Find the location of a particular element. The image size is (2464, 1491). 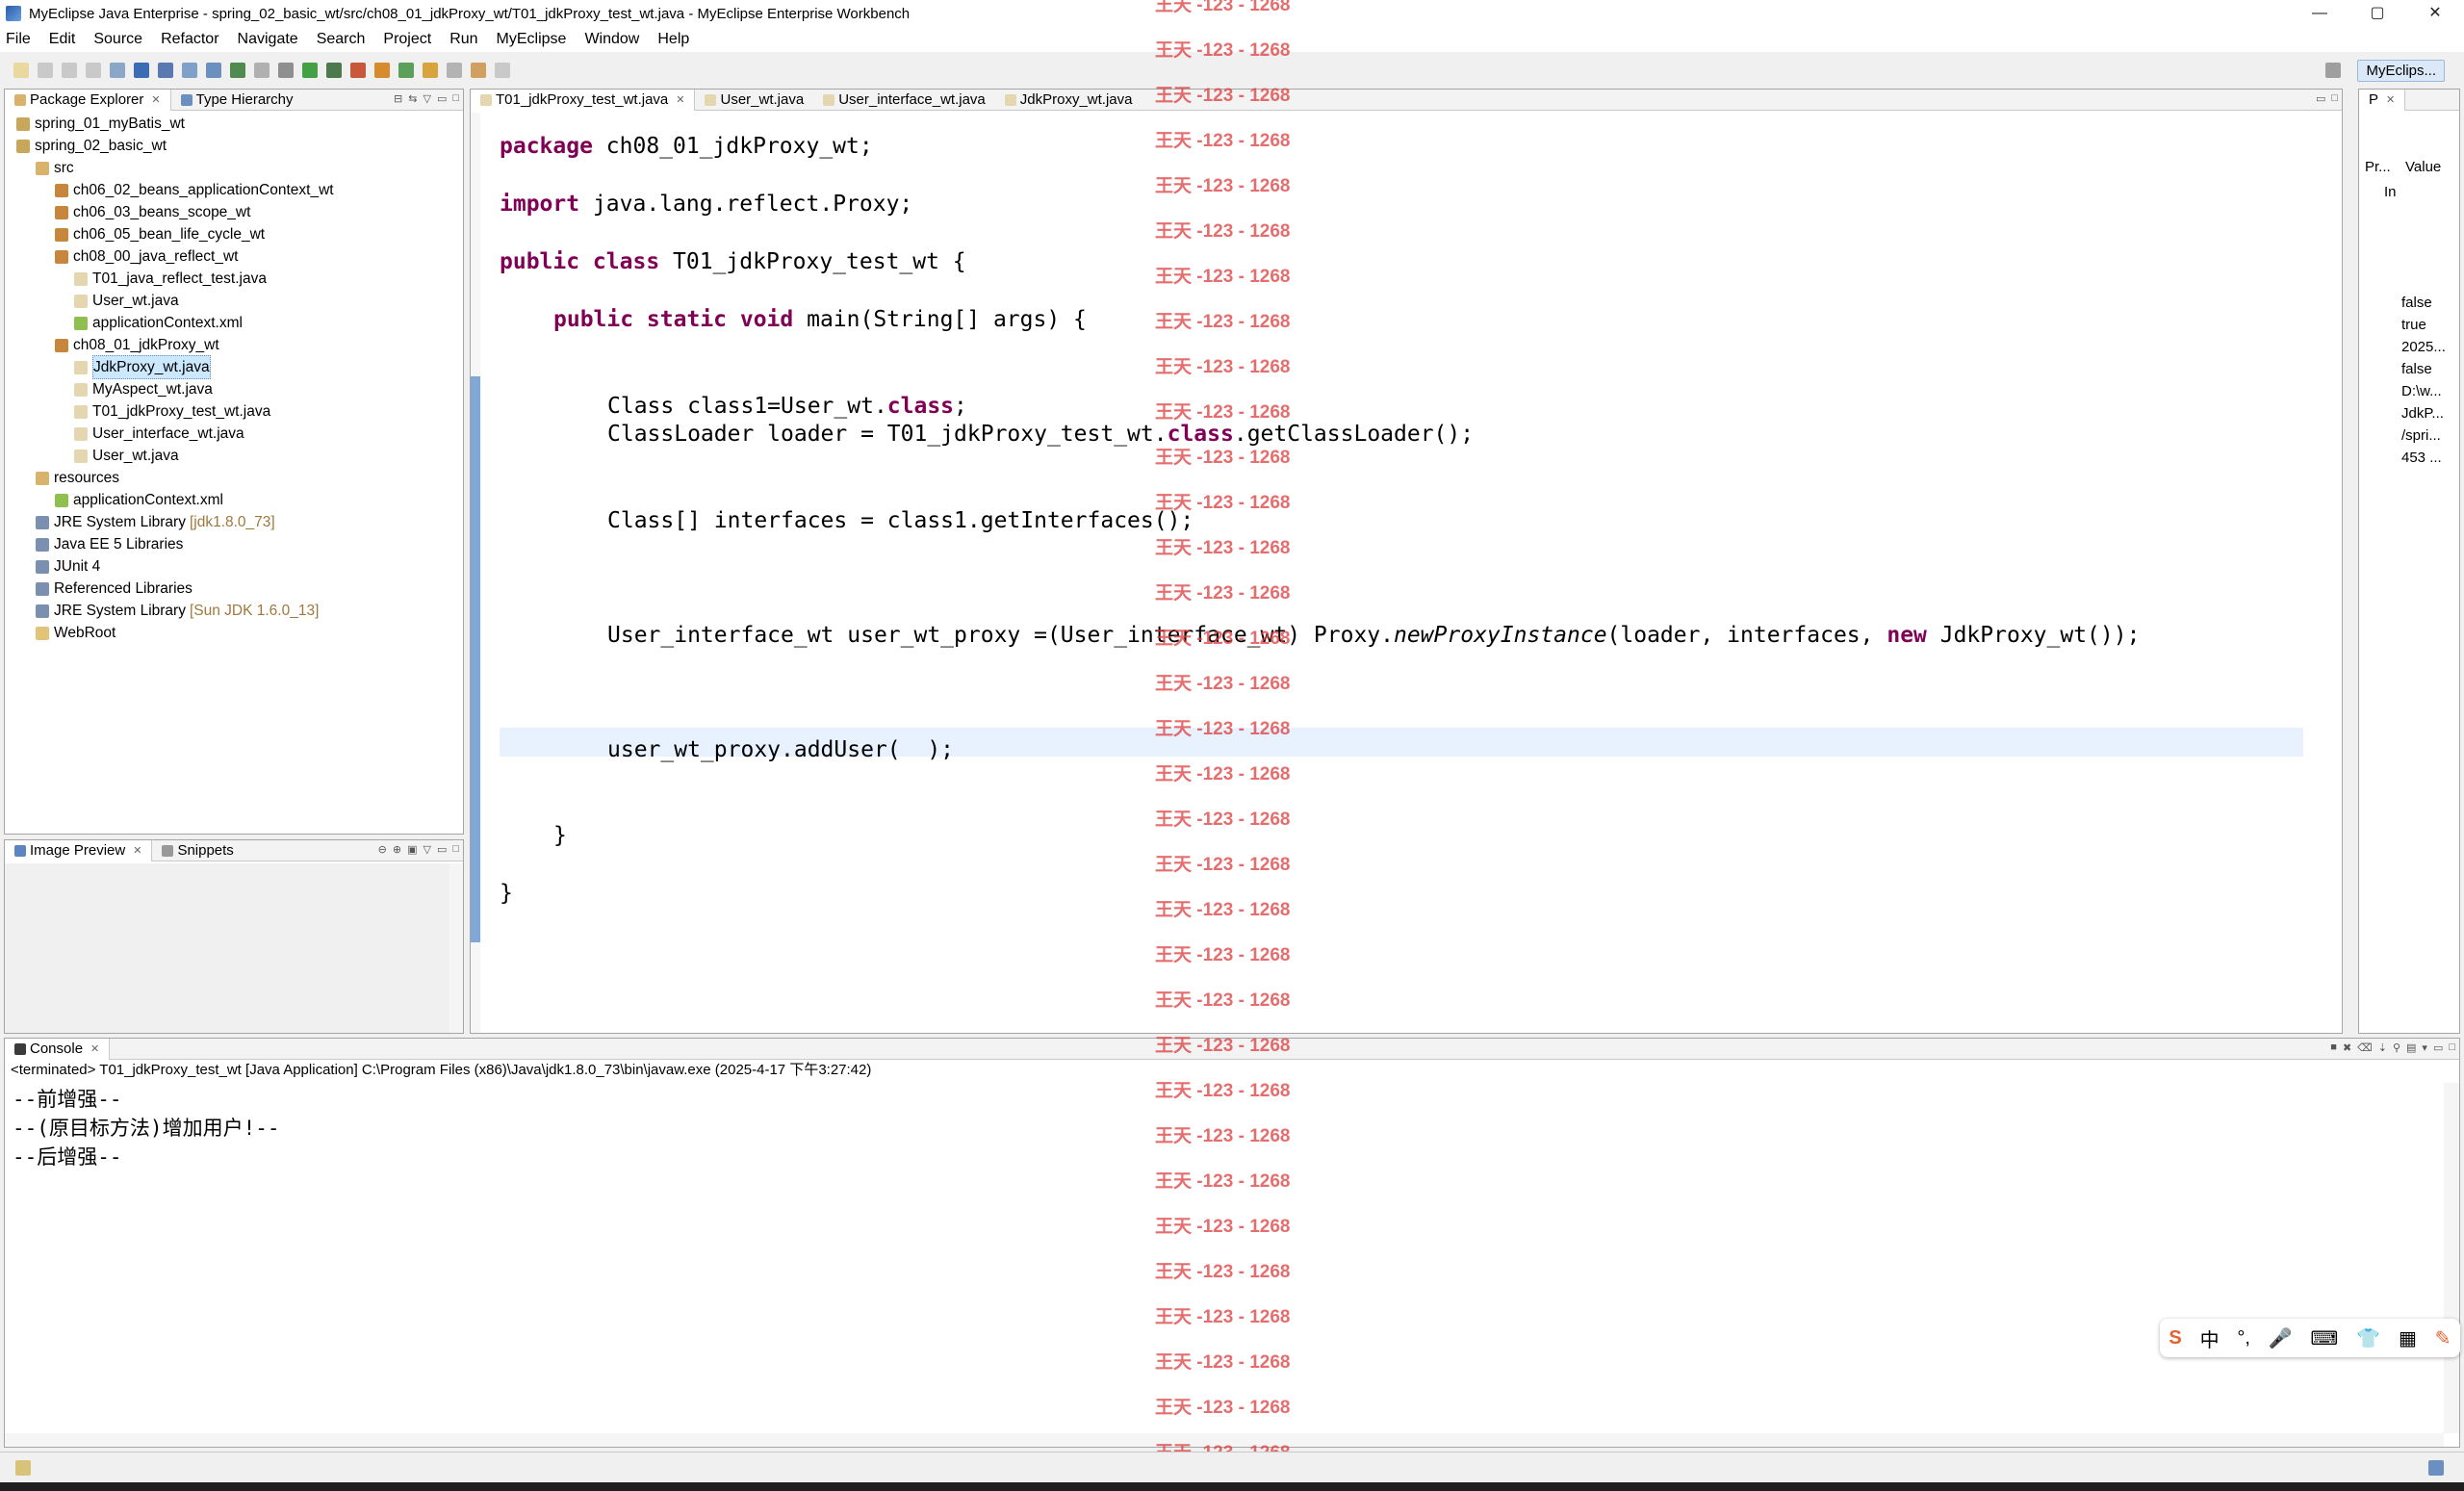

remove-launch-icon: ✖ is located at coordinates (2347, 1047).